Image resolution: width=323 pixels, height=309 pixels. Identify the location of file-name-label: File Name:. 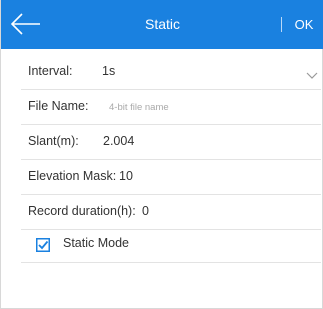
(58, 106).